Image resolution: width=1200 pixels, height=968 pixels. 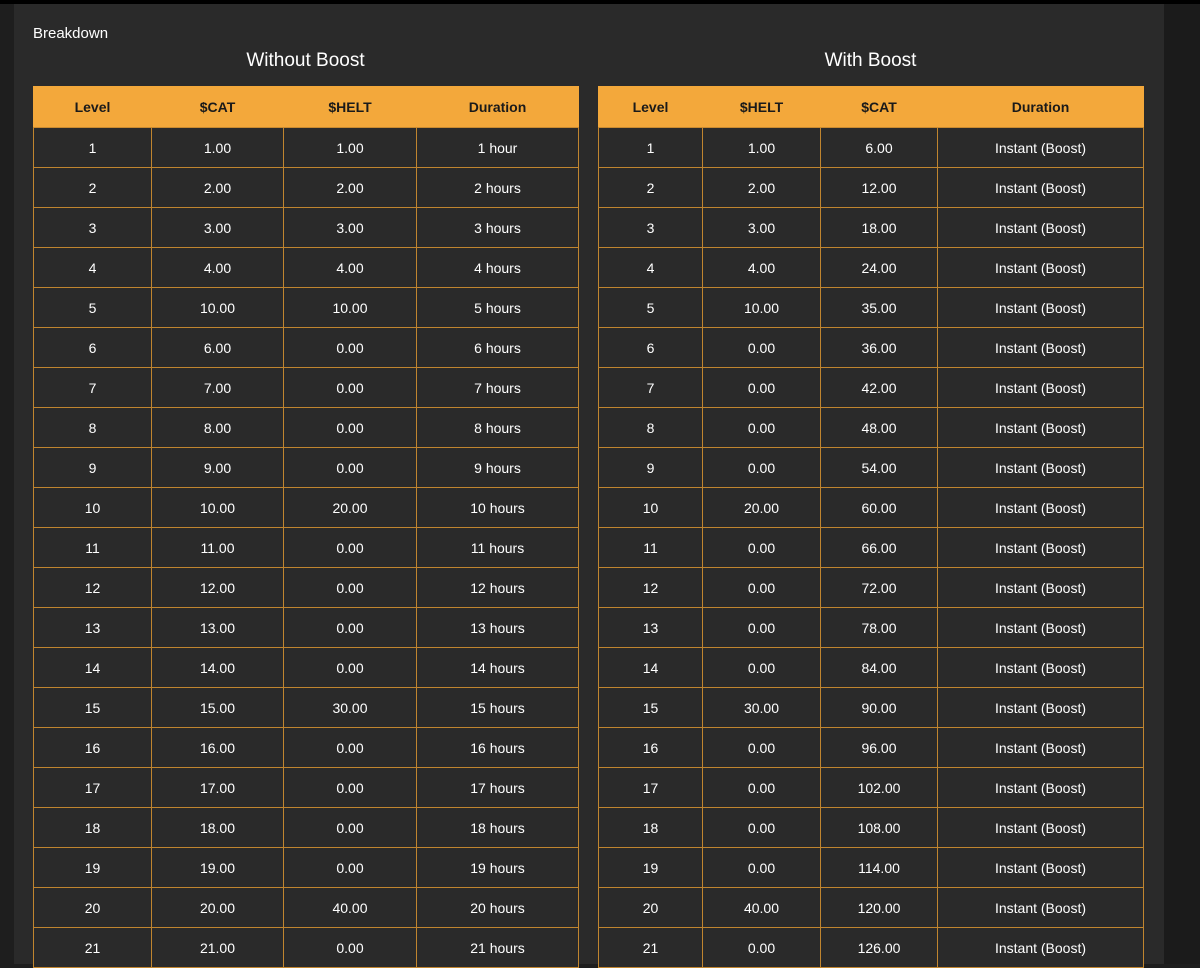 I want to click on table-row: 20 20.00 40.00 20 hours, so click(x=306, y=907).